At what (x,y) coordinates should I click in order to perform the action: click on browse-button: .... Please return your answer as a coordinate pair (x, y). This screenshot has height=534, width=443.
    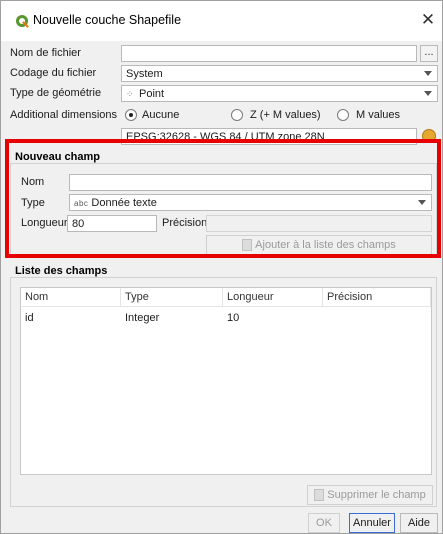
    Looking at the image, I should click on (429, 53).